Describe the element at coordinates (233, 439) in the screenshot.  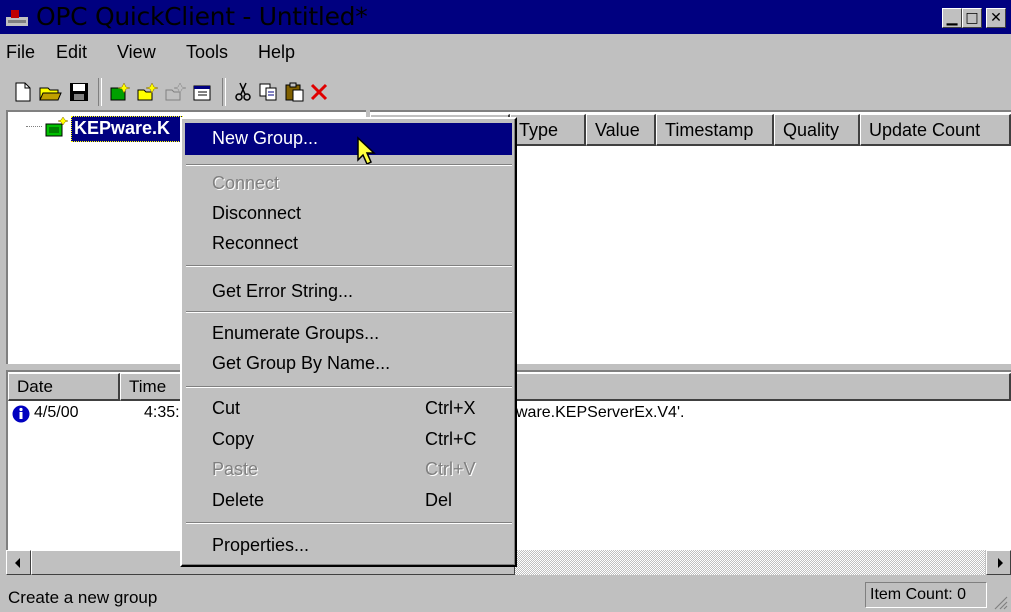
I see `menu-item-copy: Copy` at that location.